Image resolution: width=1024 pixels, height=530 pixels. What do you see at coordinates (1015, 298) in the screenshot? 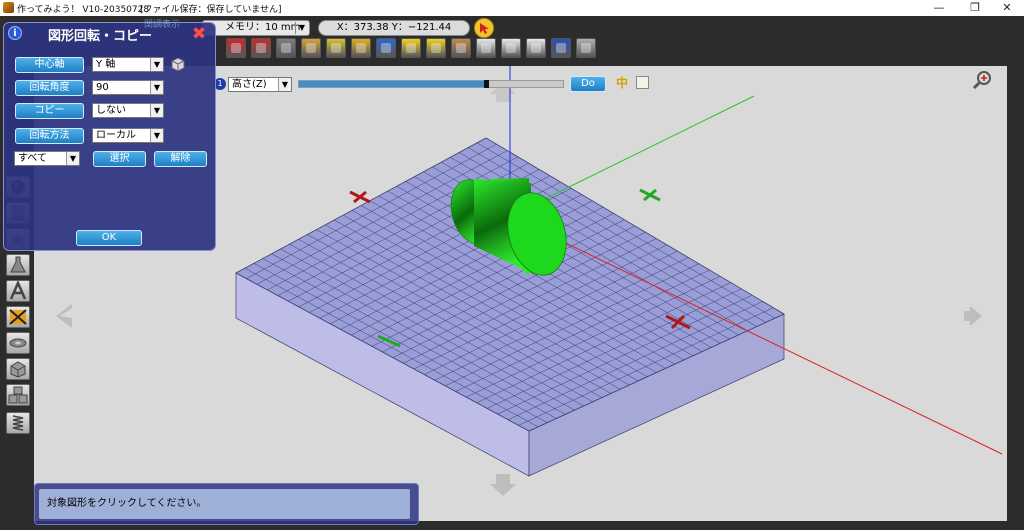
I see `right-gutter` at bounding box center [1015, 298].